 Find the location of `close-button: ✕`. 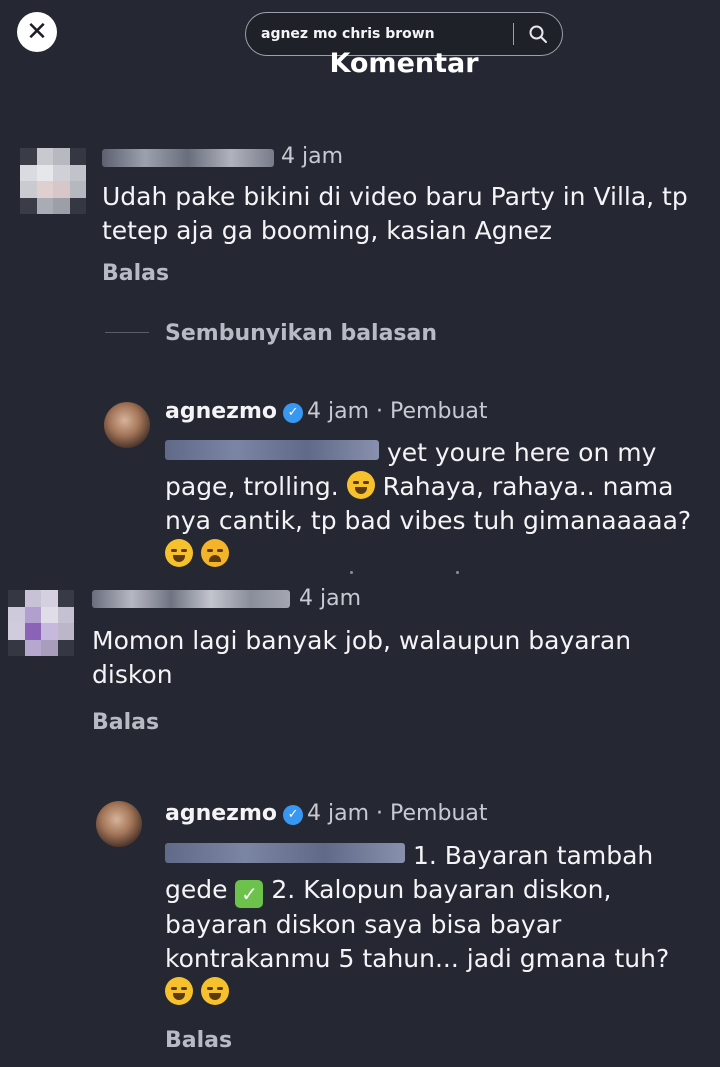

close-button: ✕ is located at coordinates (37, 32).